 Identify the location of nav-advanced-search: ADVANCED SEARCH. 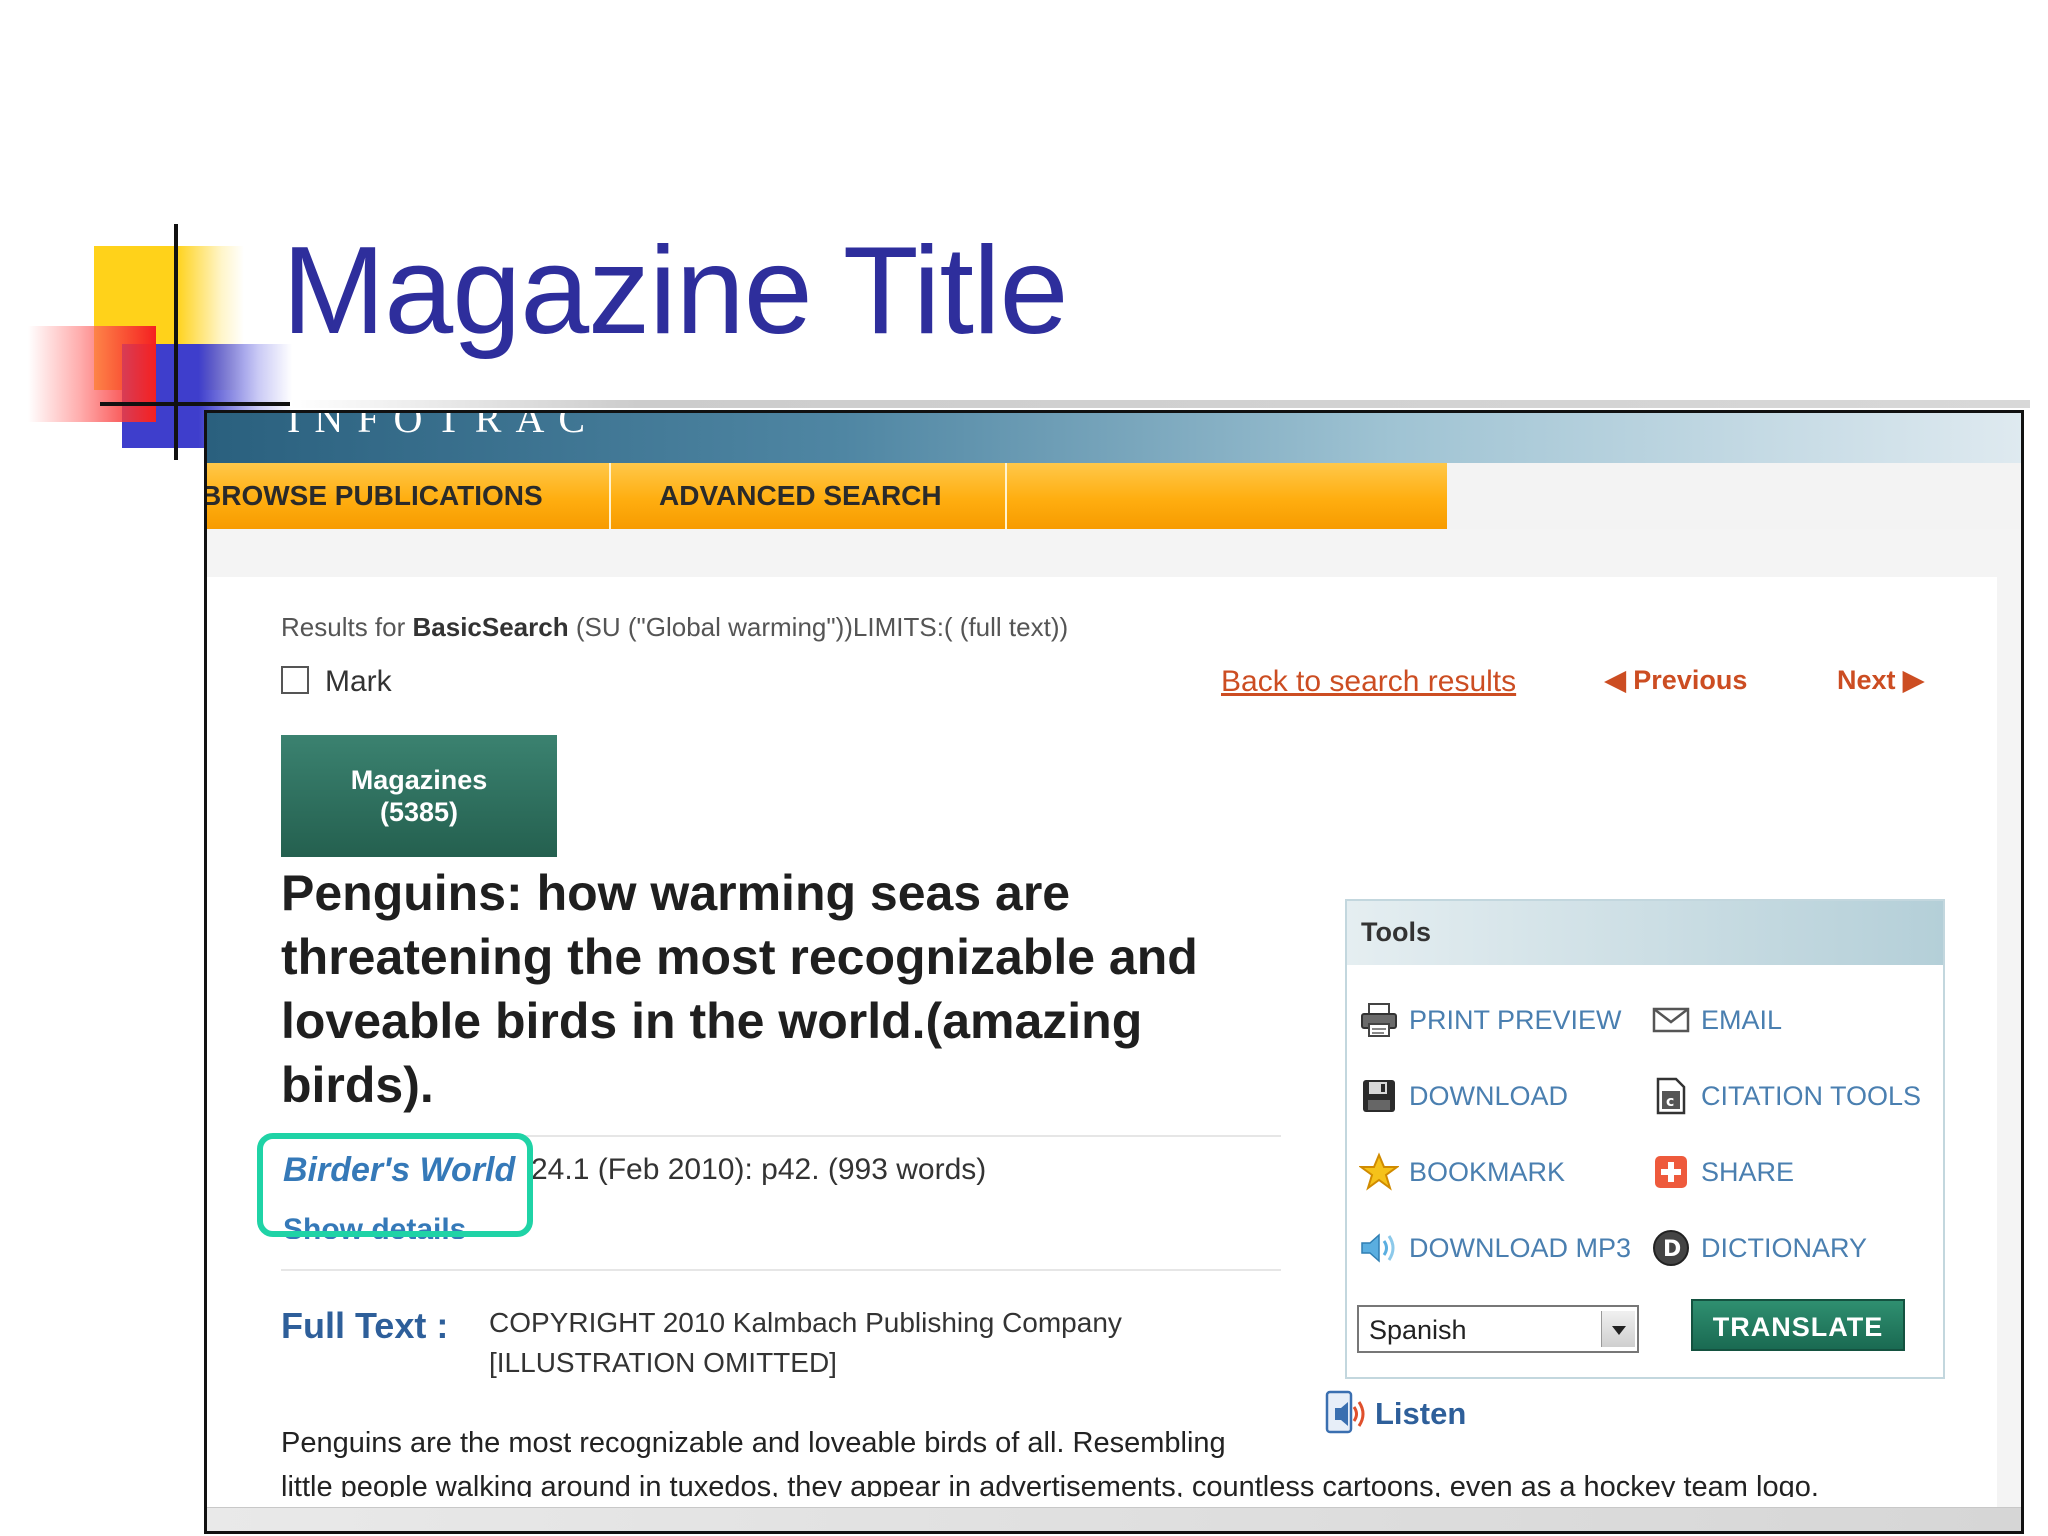
(800, 496).